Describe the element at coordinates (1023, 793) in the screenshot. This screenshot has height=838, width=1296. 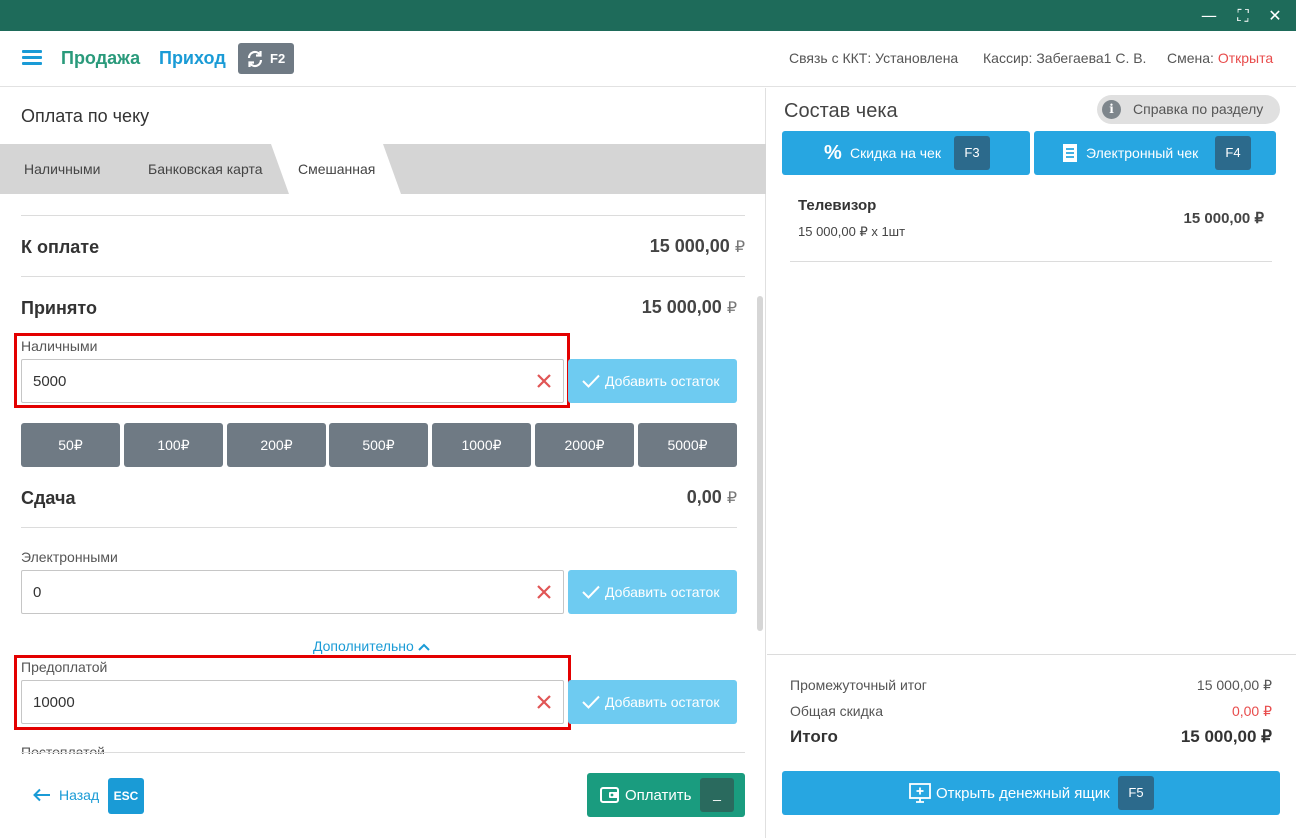
I see `cash-drawer-label: Открыть денежный ящик` at that location.